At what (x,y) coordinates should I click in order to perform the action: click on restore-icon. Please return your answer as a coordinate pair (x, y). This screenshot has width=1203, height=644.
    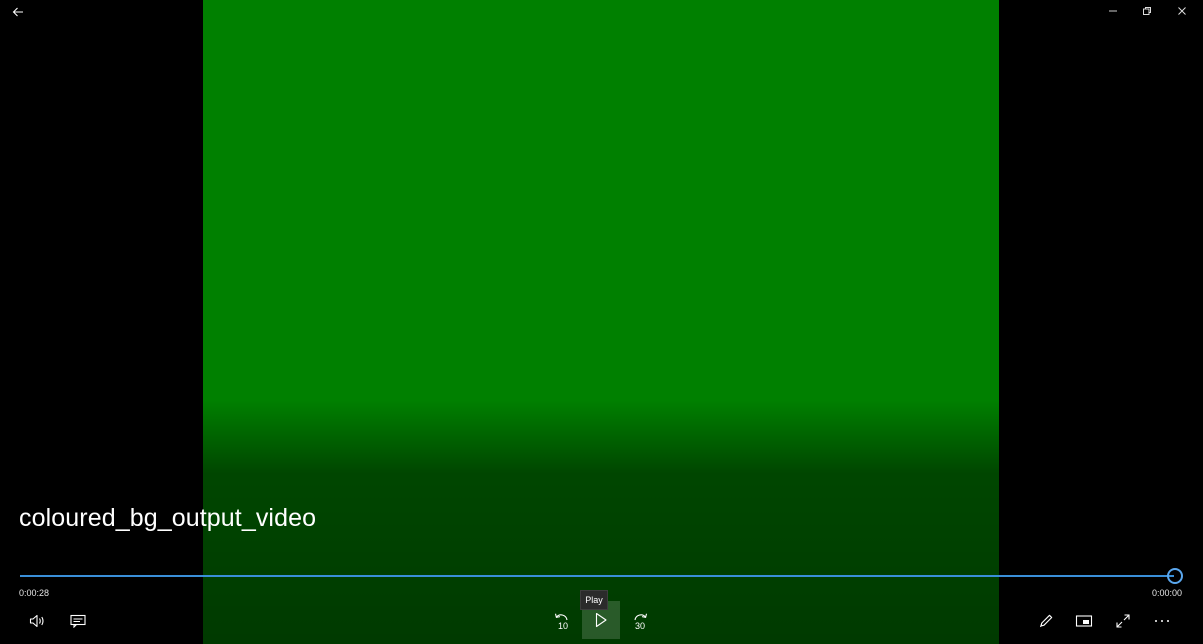
    Looking at the image, I should click on (1147, 11).